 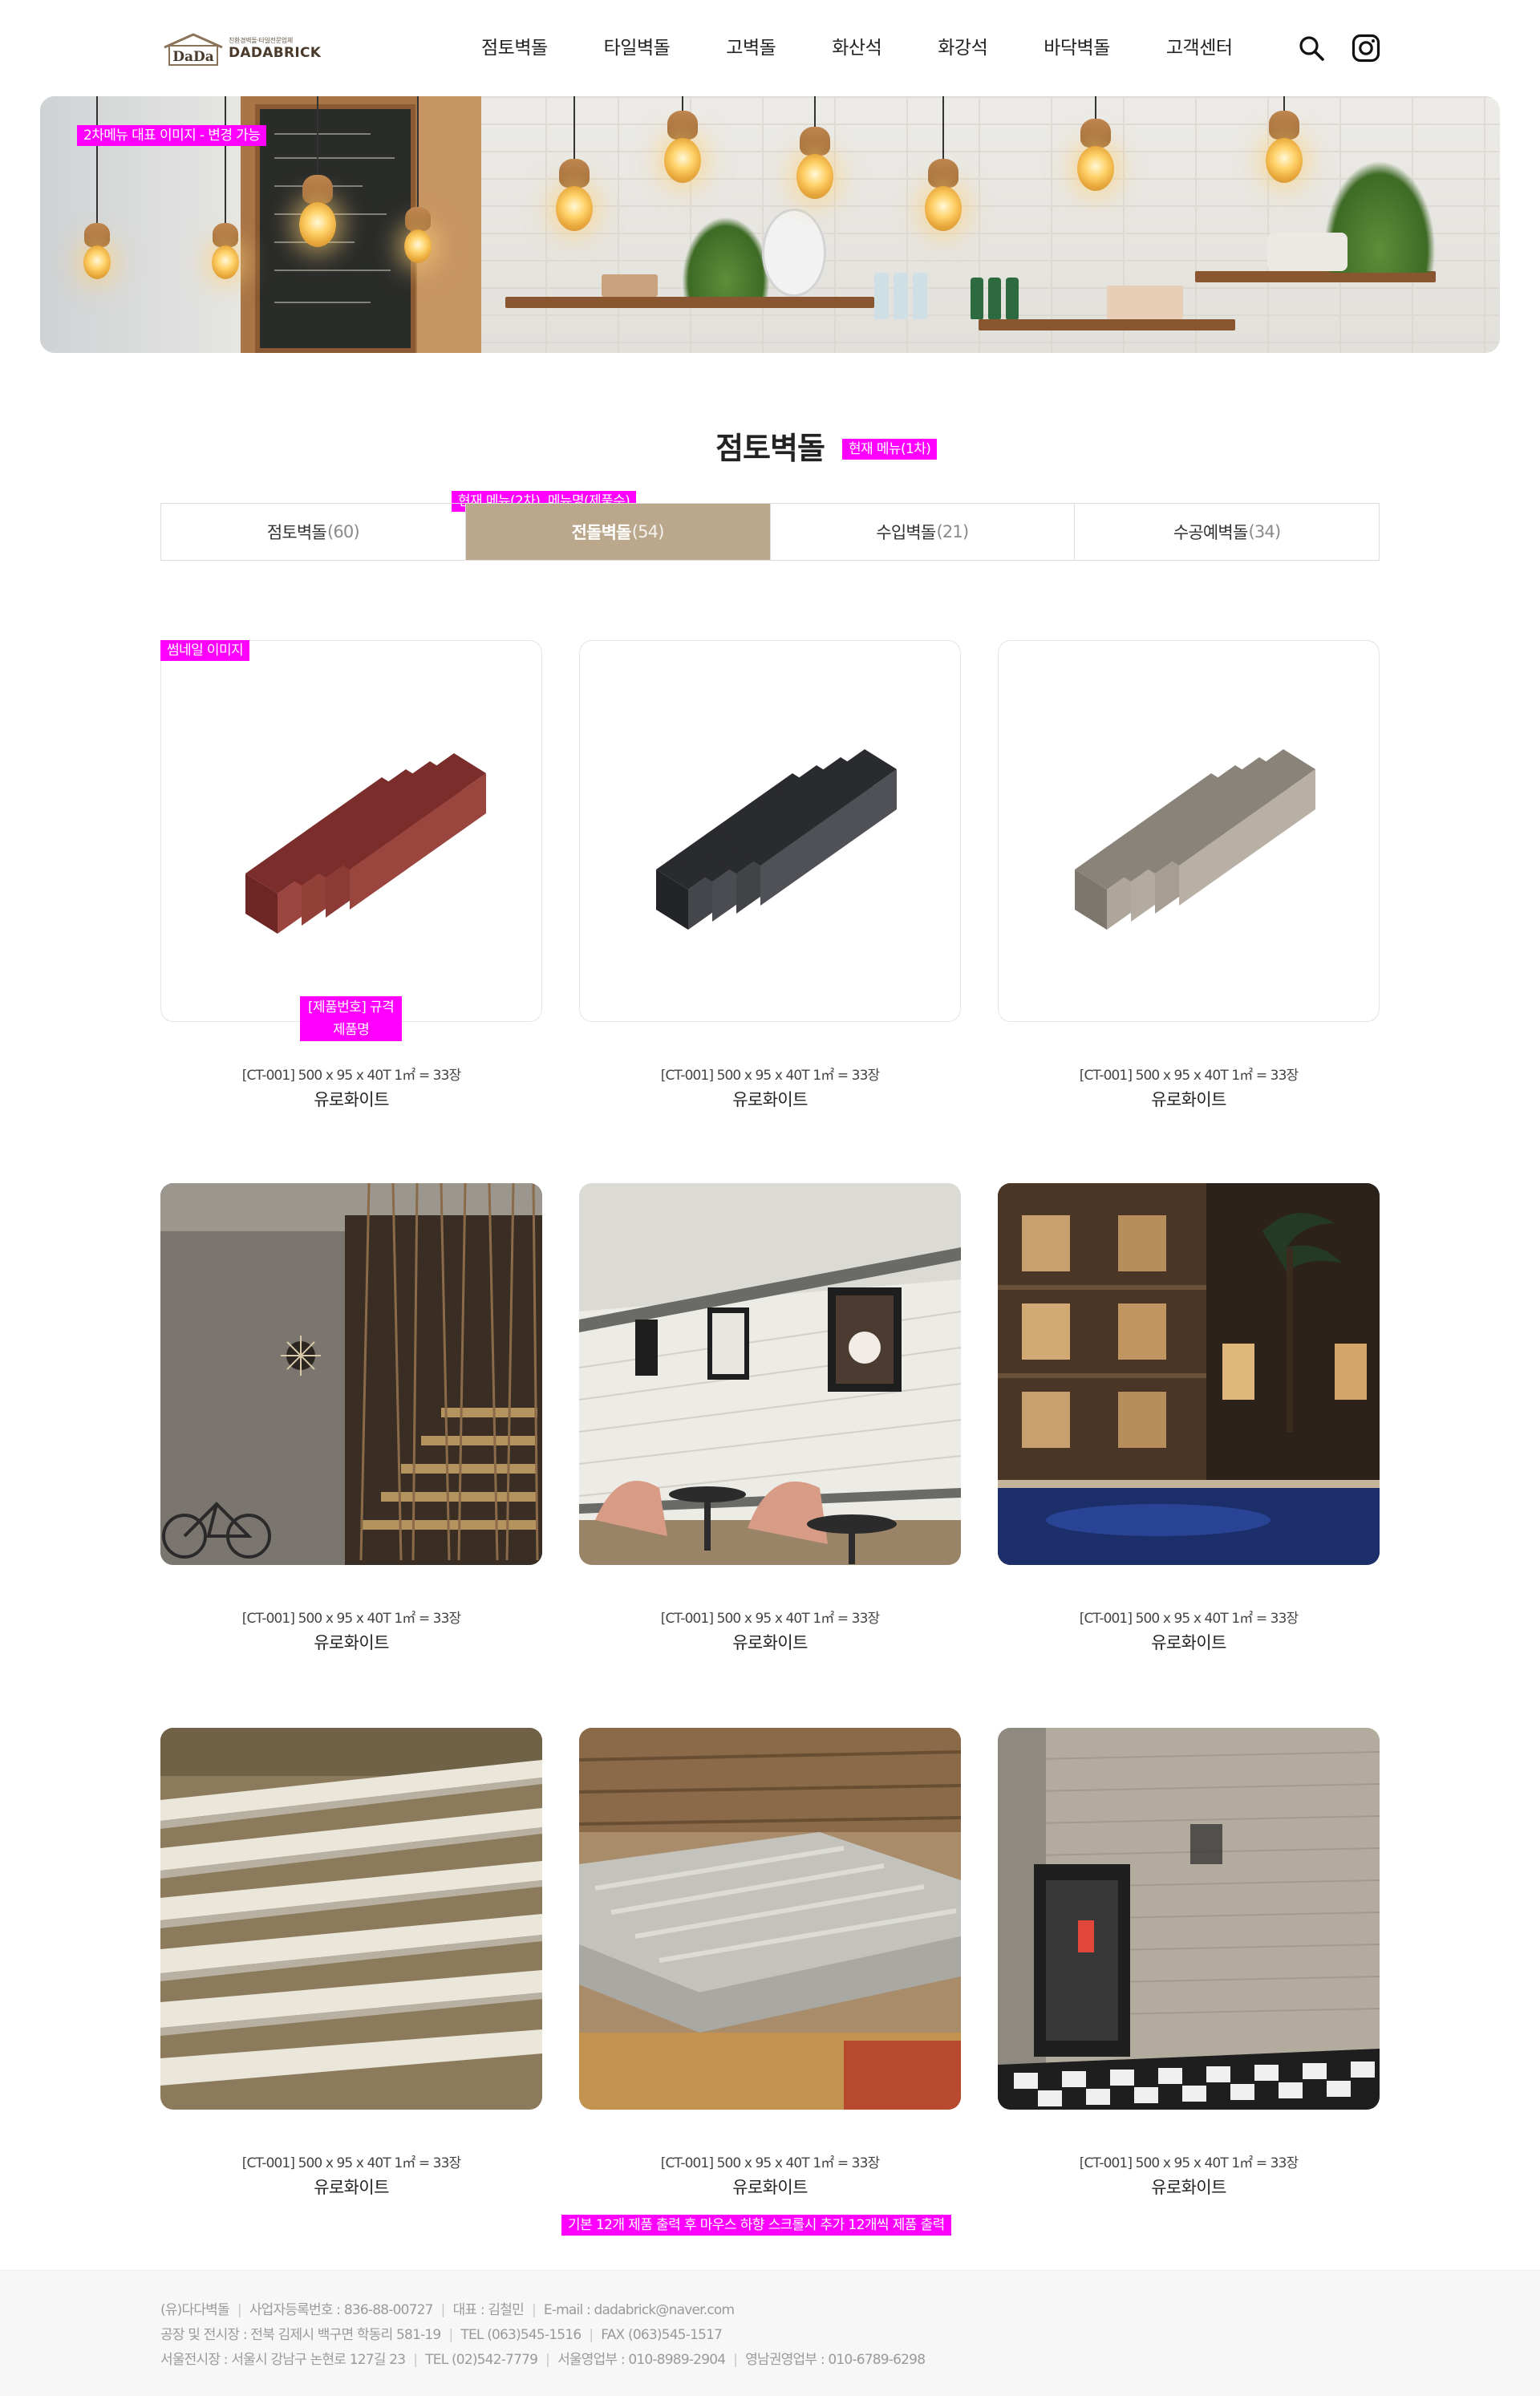 I want to click on tab-clay-brick: 점토벽돌 (60), so click(x=313, y=532).